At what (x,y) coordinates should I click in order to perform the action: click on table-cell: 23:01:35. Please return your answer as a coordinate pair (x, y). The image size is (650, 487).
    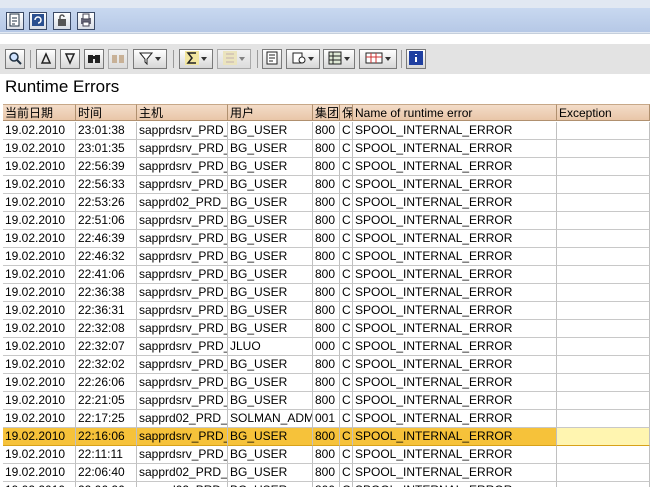
    Looking at the image, I should click on (106, 149).